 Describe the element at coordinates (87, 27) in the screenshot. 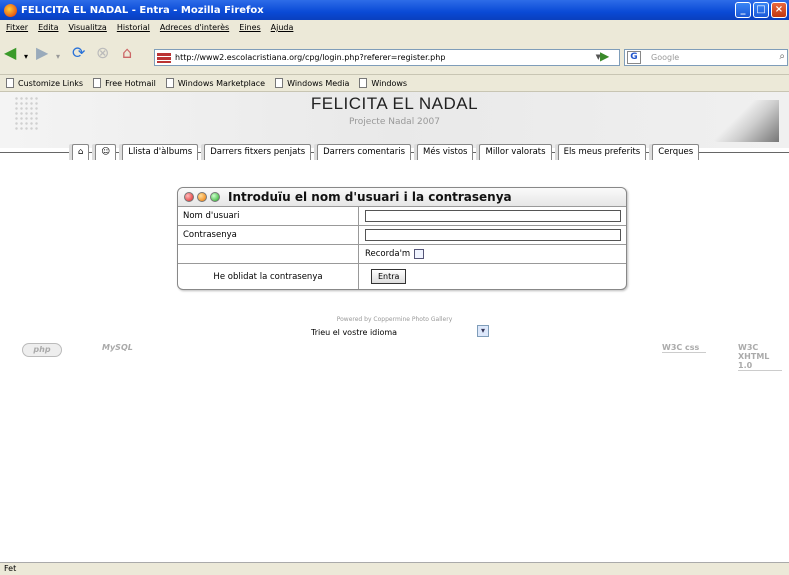

I see `menu-visualitza: Visualitza` at that location.